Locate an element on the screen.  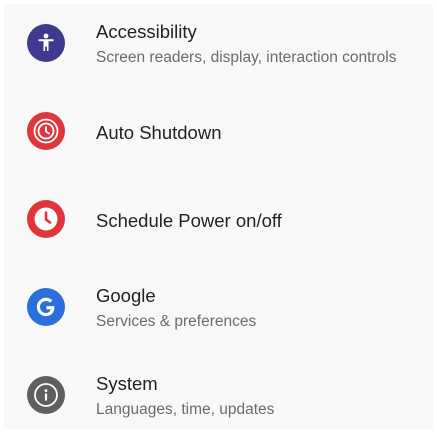
settings-item-subtitle: Languages, time, updates is located at coordinates (185, 409).